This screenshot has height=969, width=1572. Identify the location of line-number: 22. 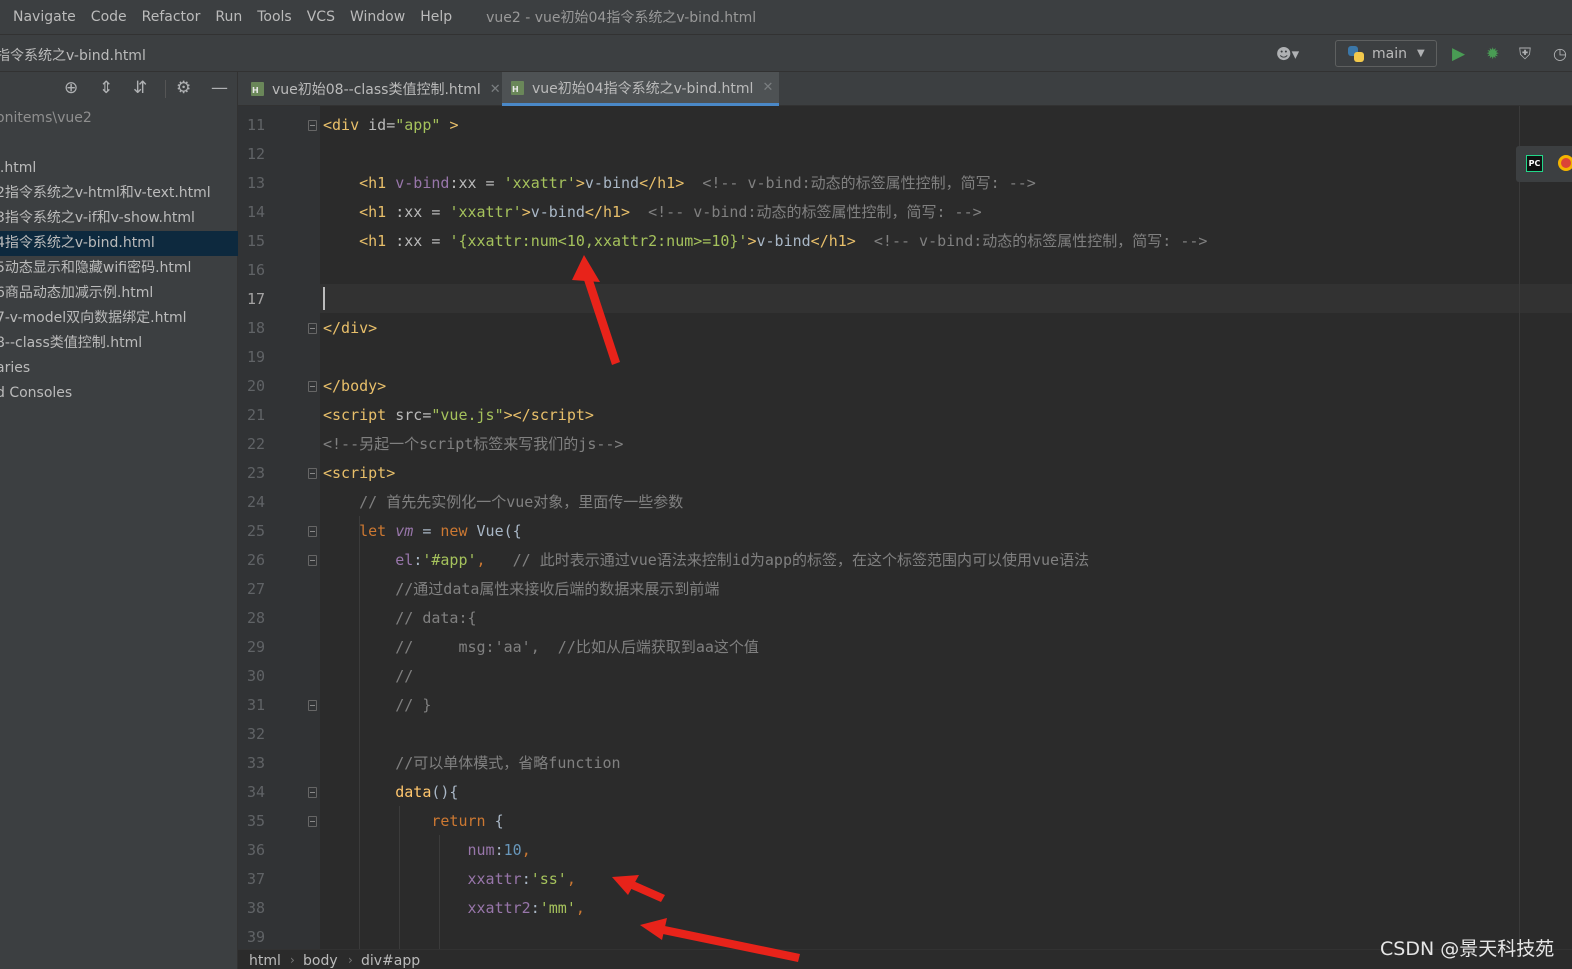
(255, 444).